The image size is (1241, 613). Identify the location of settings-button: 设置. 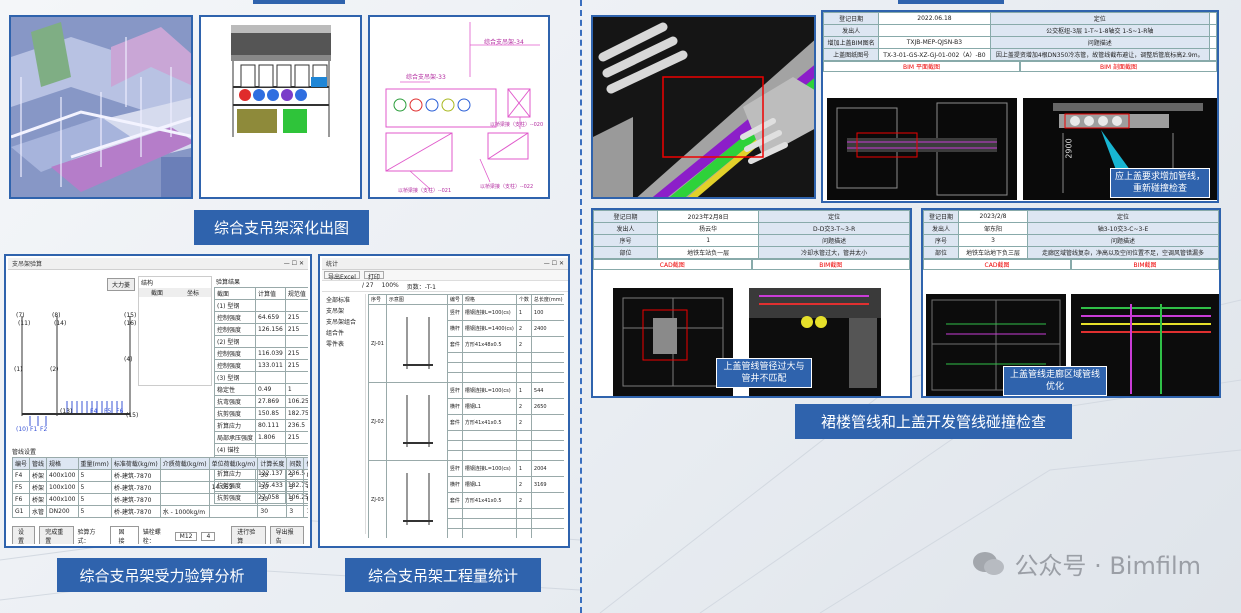
(24, 535).